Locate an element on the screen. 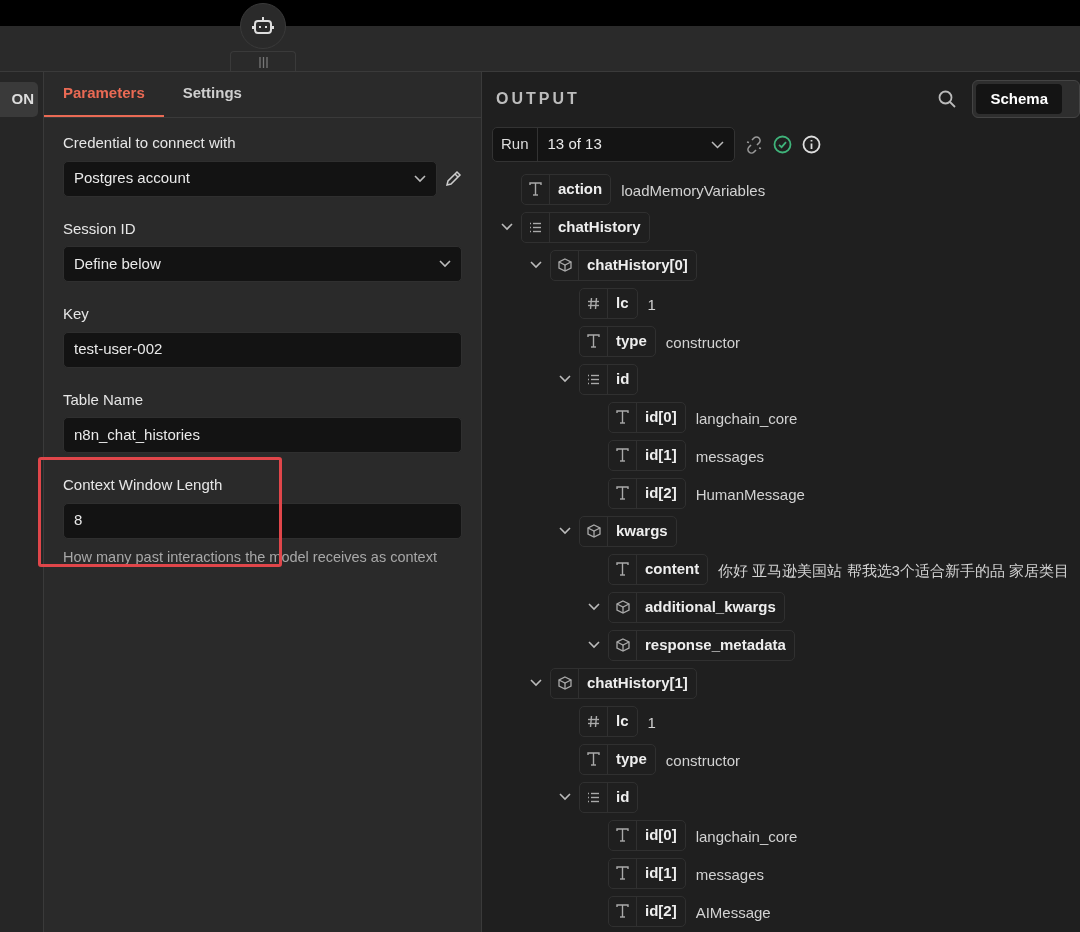 The image size is (1080, 932). tab: Parameters is located at coordinates (104, 94).